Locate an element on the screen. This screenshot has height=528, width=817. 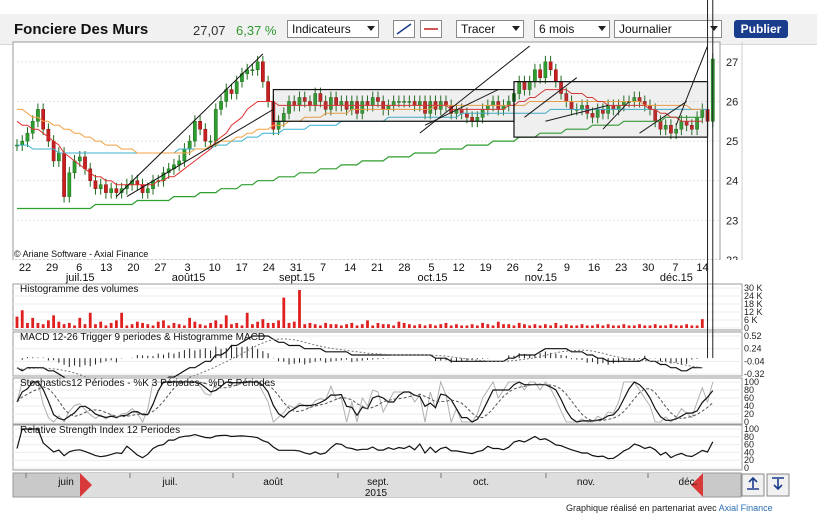
y-tick-label: 0.52 is located at coordinates (753, 336).